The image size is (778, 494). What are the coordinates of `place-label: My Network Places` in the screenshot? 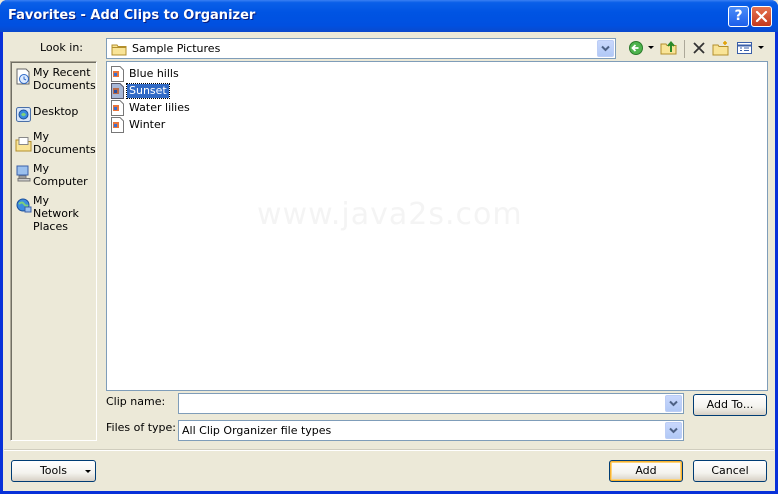 It's located at (56, 213).